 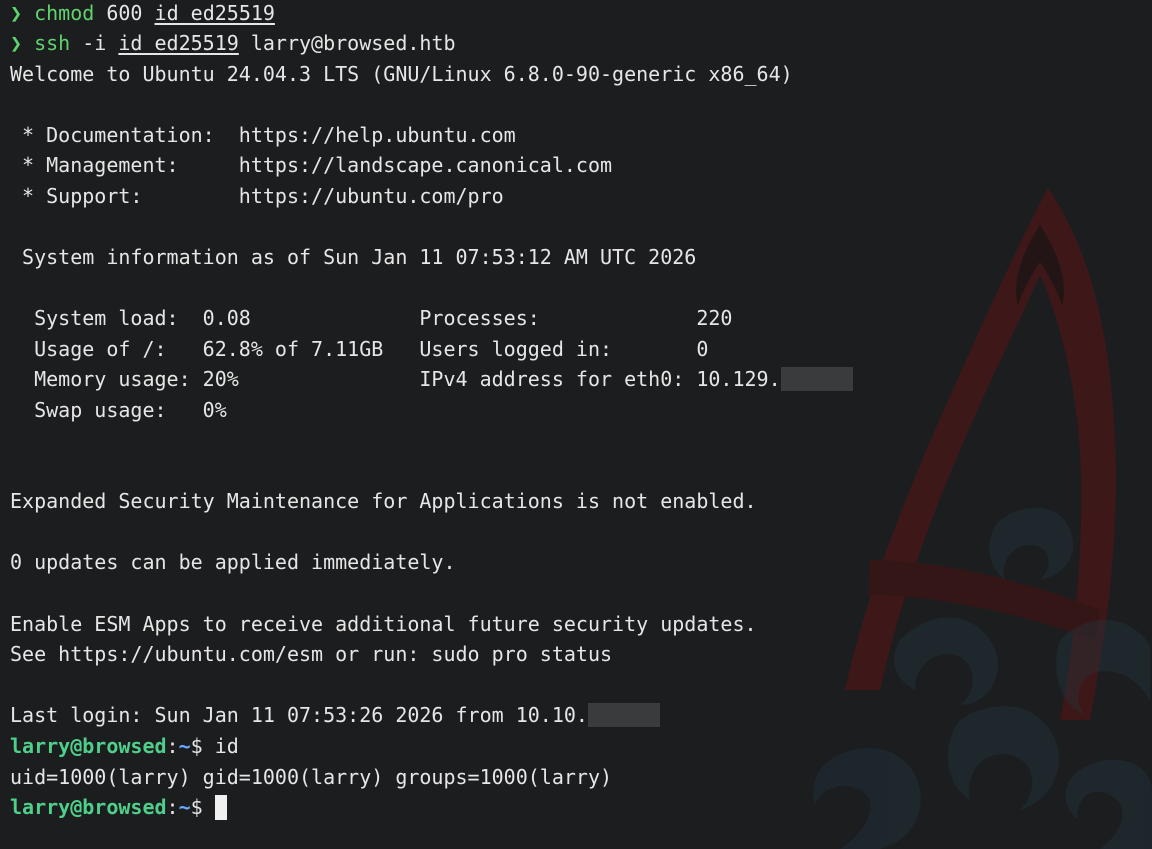 I want to click on text-cursor, so click(x=220, y=807).